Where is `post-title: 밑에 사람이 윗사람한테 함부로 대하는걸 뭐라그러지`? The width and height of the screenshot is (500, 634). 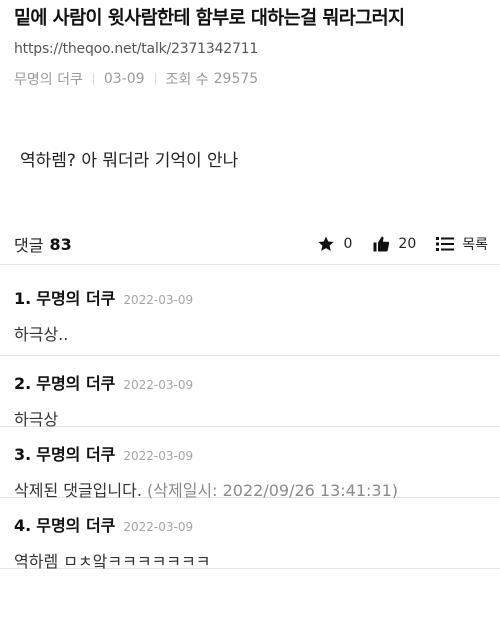
post-title: 밑에 사람이 윗사람한테 함부로 대하는걸 뭐라그러지 is located at coordinates (209, 18).